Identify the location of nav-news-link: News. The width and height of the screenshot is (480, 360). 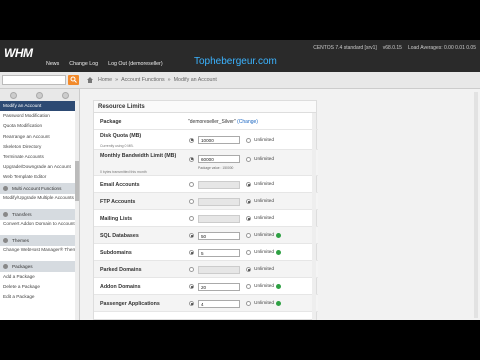
(52, 64).